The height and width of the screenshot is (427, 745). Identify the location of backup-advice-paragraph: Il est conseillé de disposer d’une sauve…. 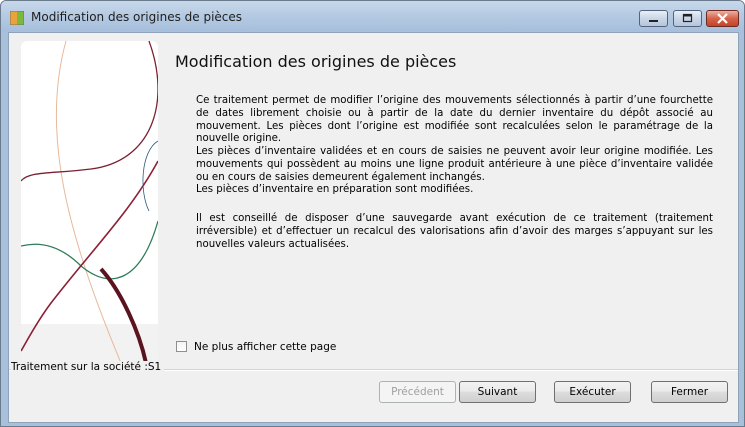
(454, 231).